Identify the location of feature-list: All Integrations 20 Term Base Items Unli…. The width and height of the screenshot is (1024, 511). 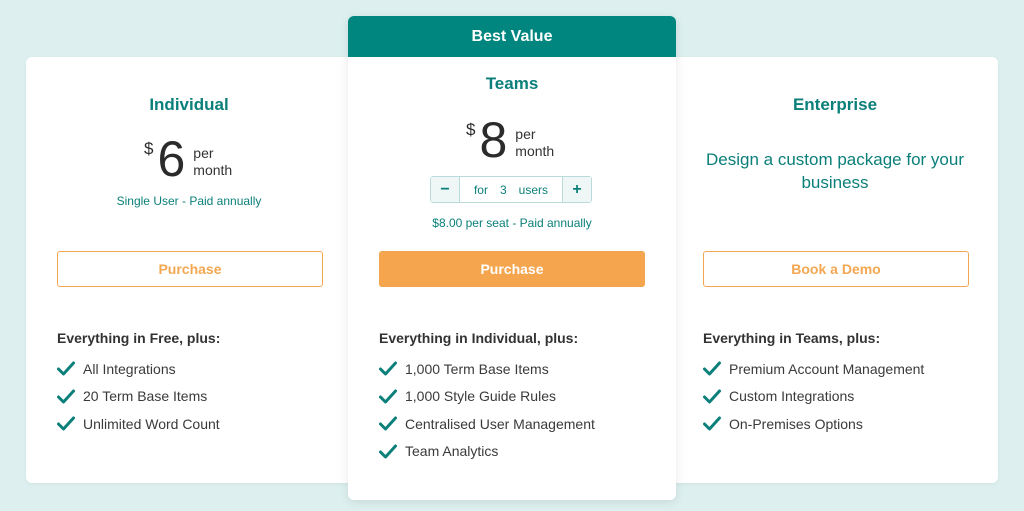
(138, 396).